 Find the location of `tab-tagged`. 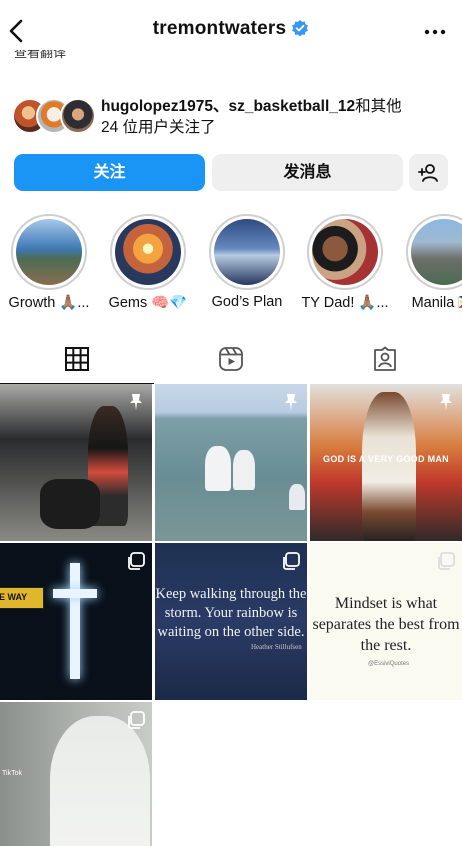

tab-tagged is located at coordinates (385, 360).